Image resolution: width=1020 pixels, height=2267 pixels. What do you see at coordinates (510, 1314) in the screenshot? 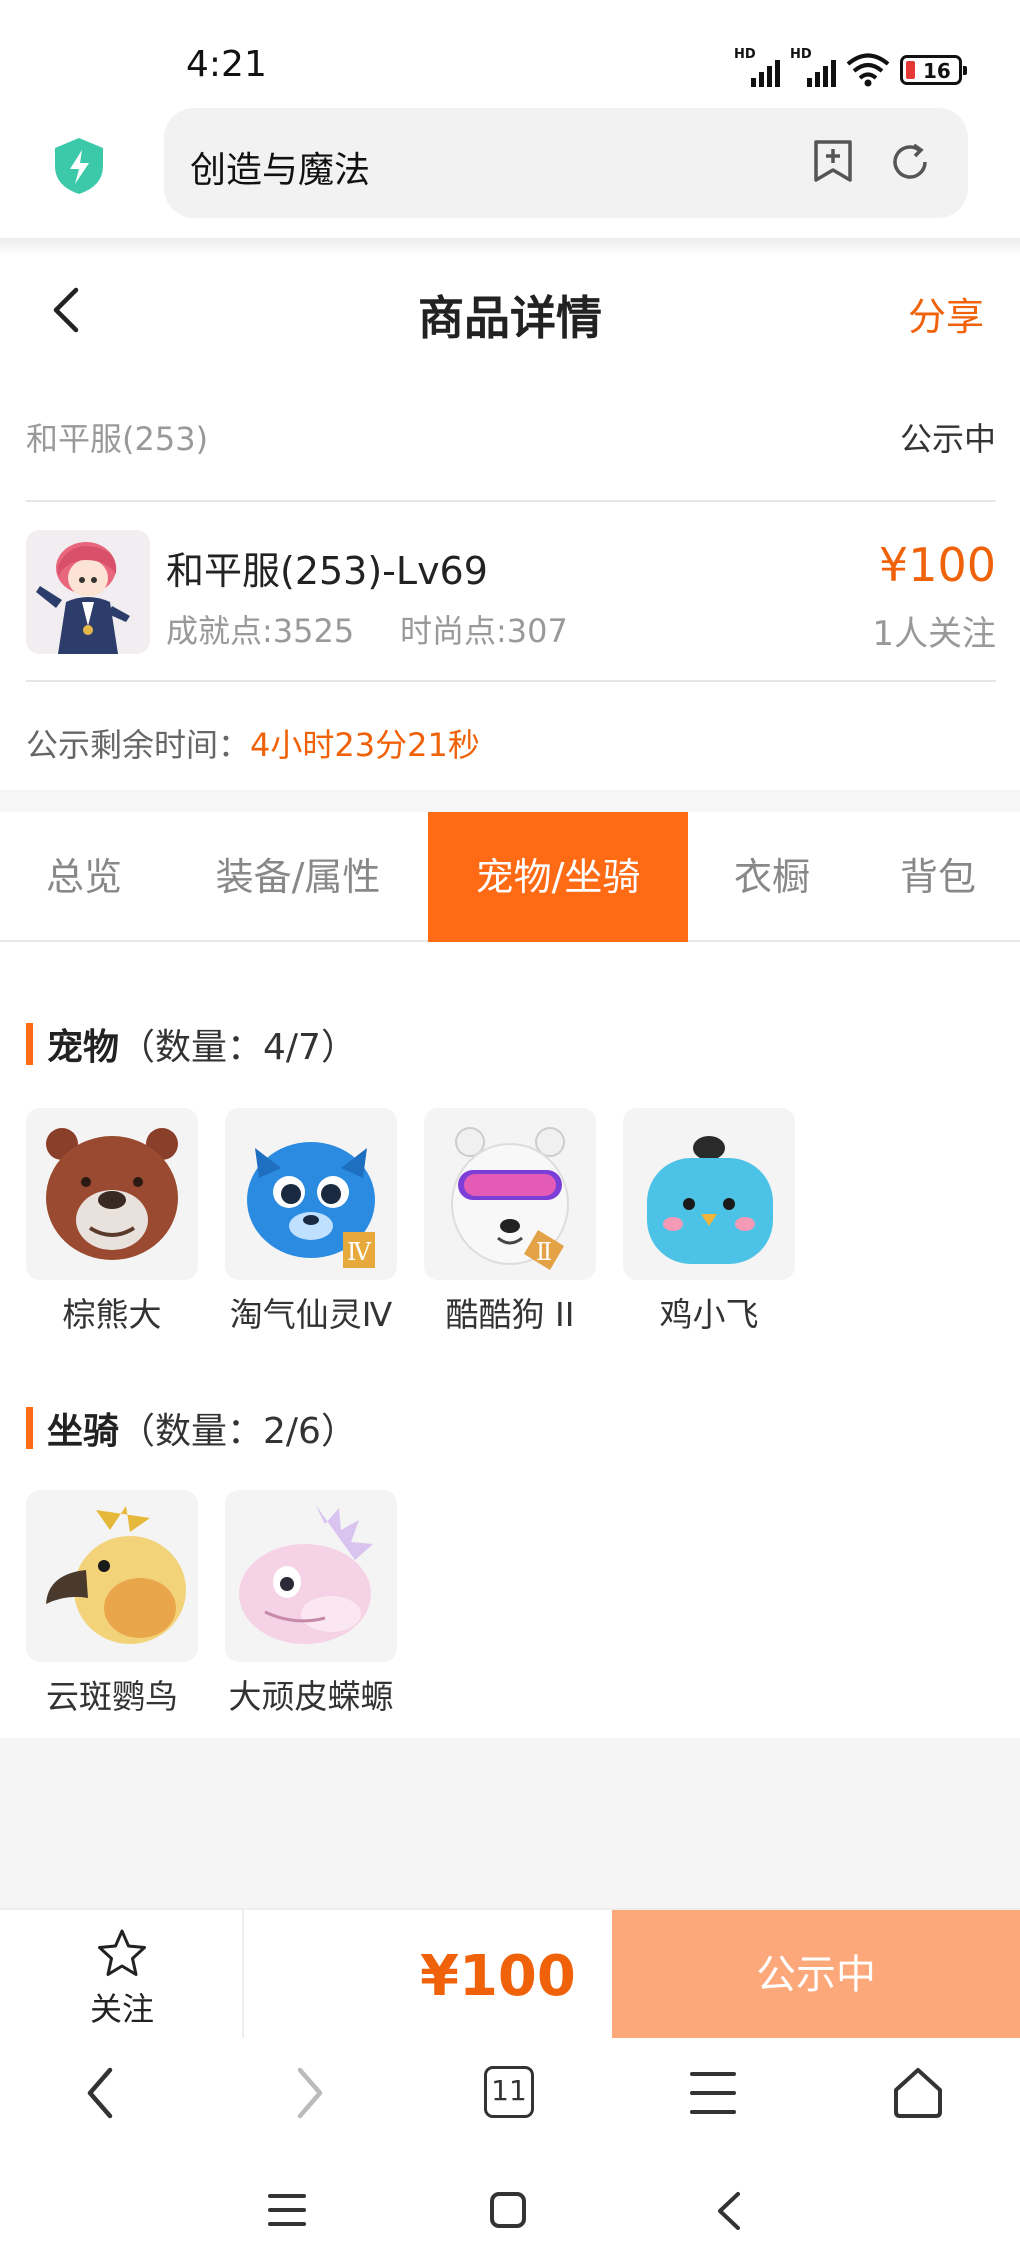
I see `pet-name: 酷酷狗 II` at bounding box center [510, 1314].